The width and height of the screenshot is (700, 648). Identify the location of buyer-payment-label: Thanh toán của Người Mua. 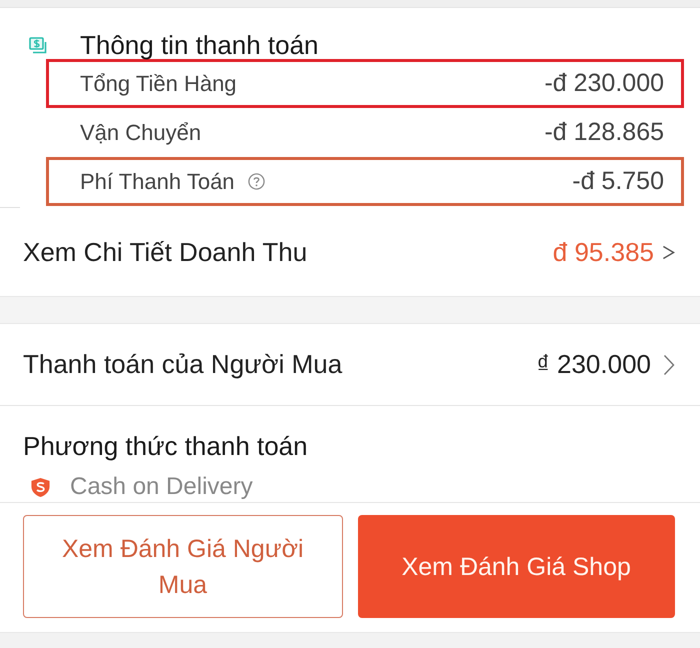
(182, 364).